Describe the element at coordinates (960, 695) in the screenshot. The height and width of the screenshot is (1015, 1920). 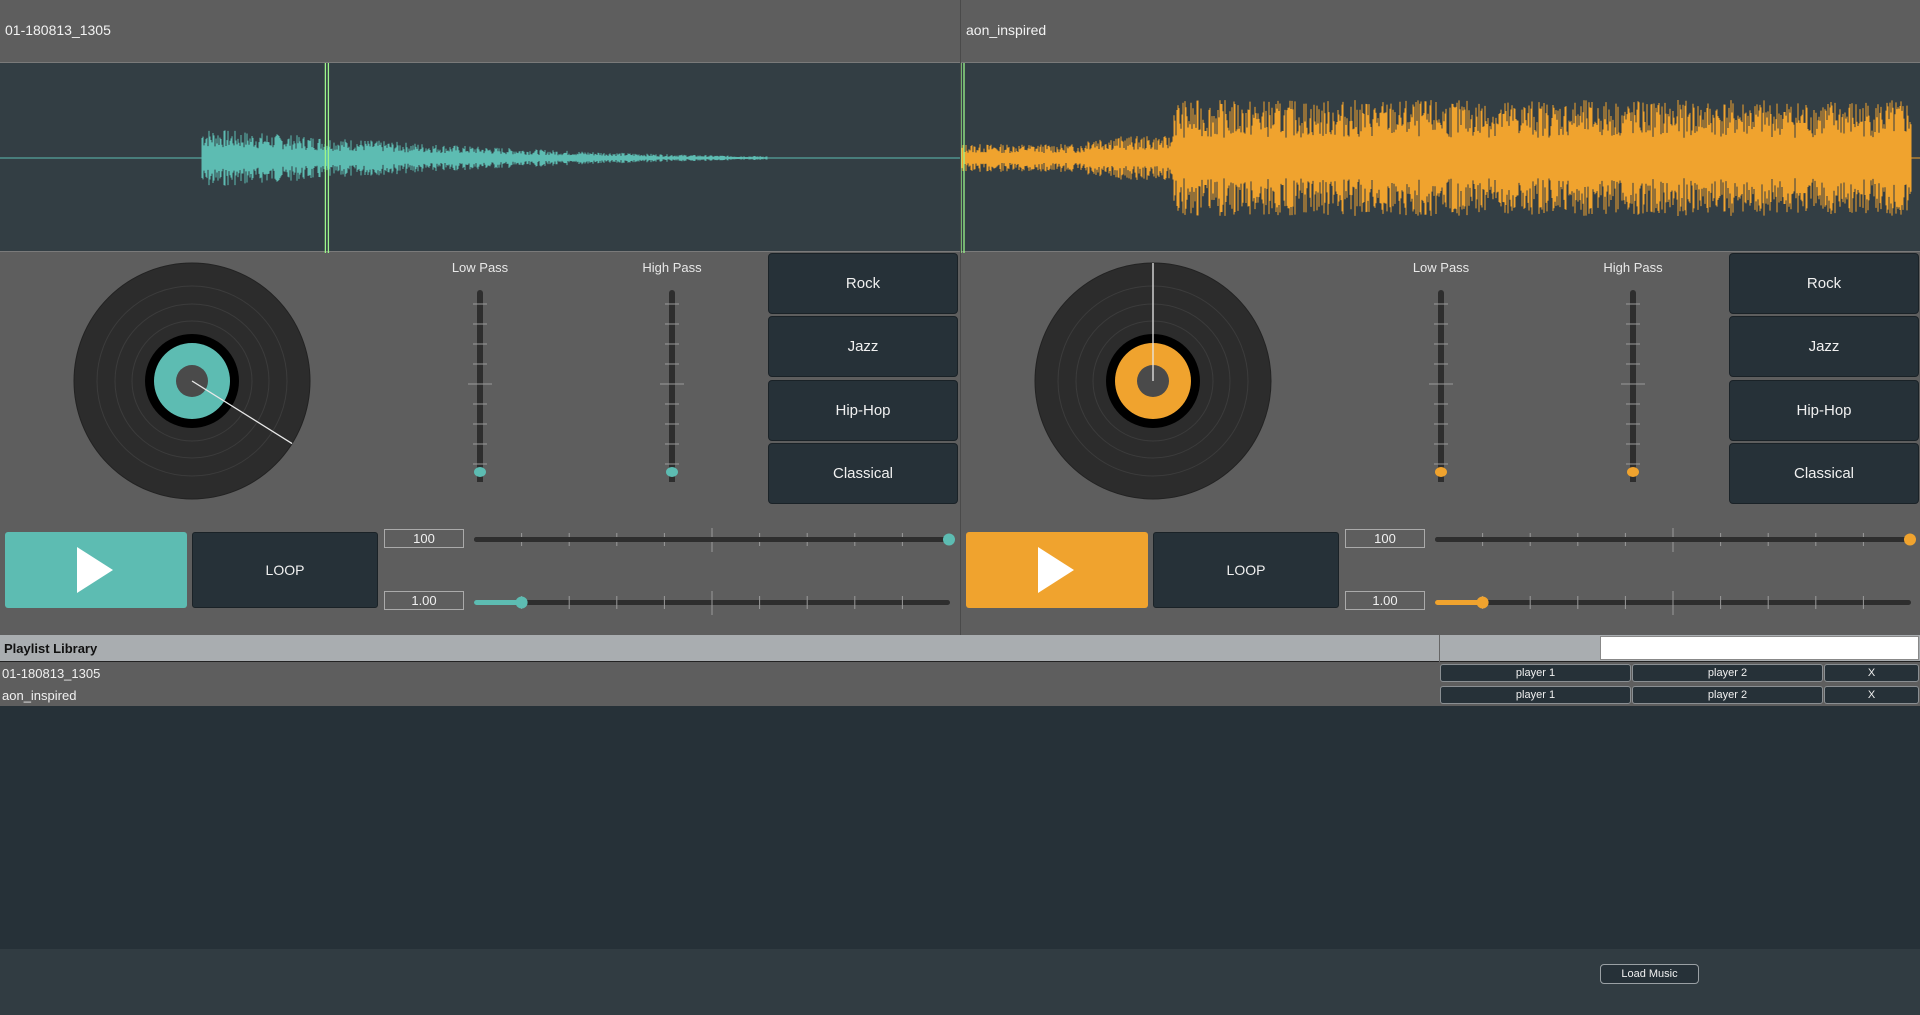
I see `playlist-row: aon_inspired player 1 player 2 X` at that location.